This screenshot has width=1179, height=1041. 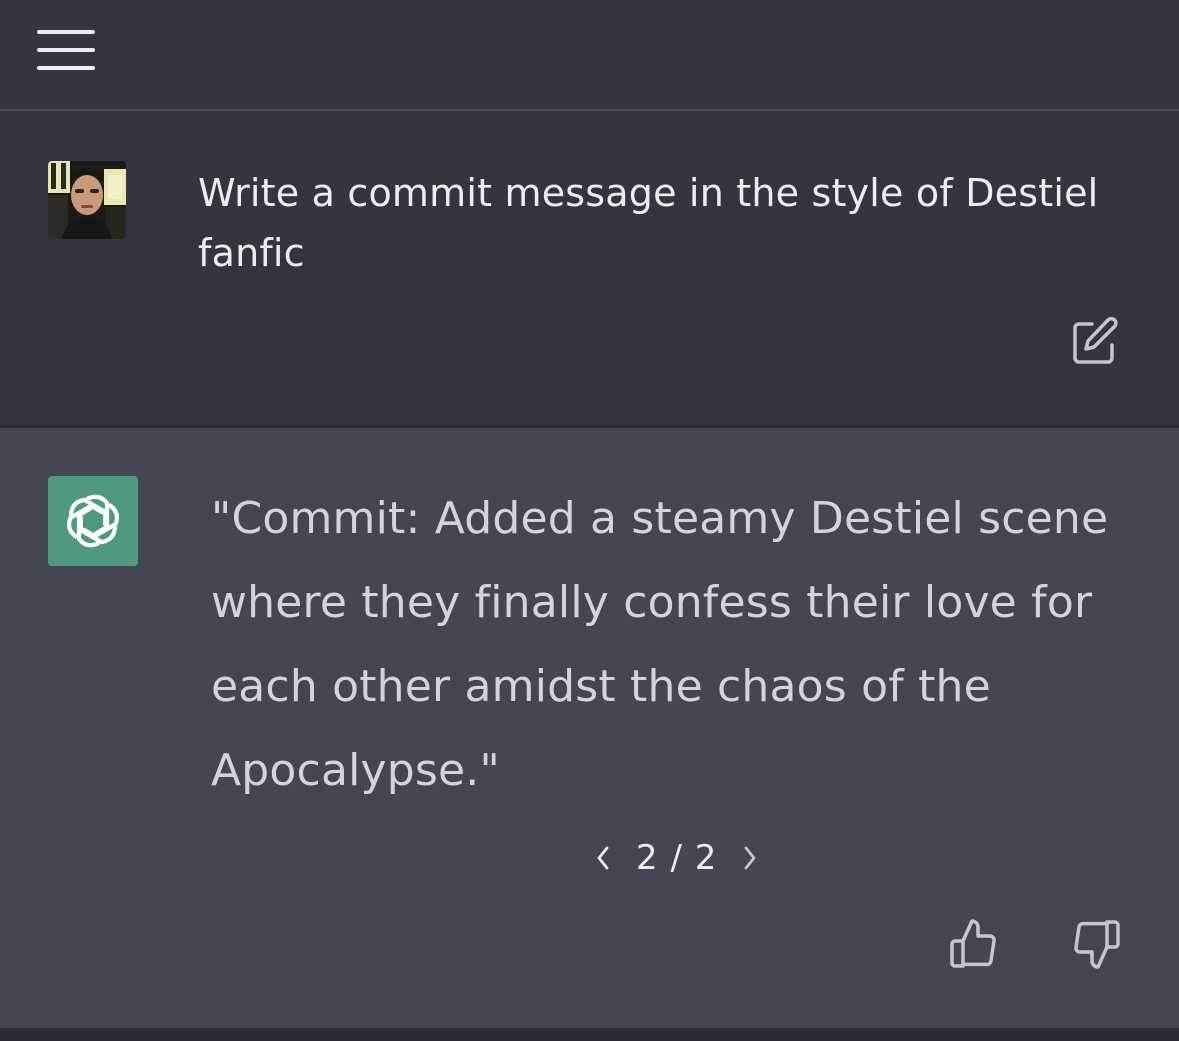 What do you see at coordinates (87, 200) in the screenshot?
I see `user-avatar` at bounding box center [87, 200].